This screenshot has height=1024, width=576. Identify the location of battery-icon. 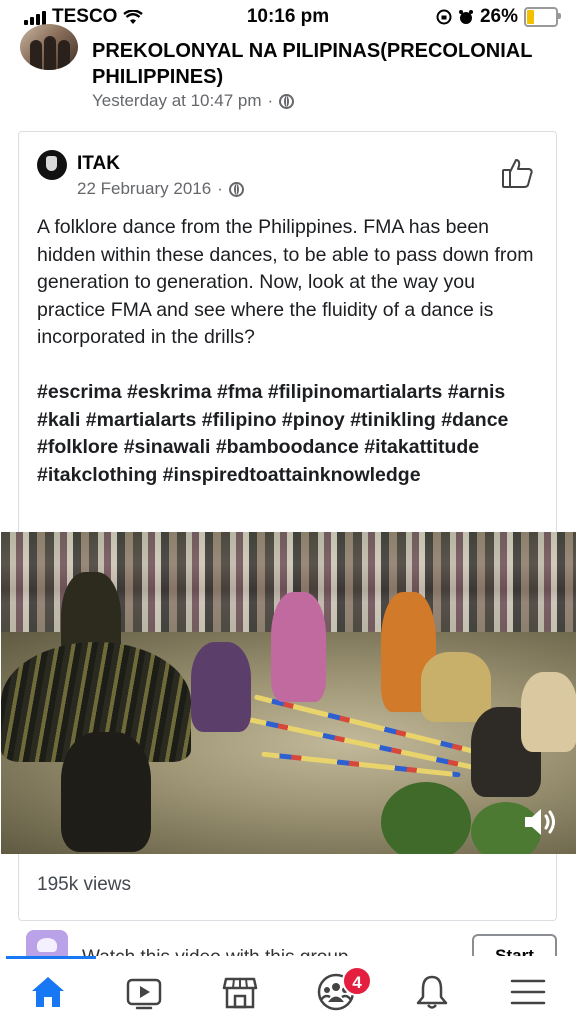
(542, 17).